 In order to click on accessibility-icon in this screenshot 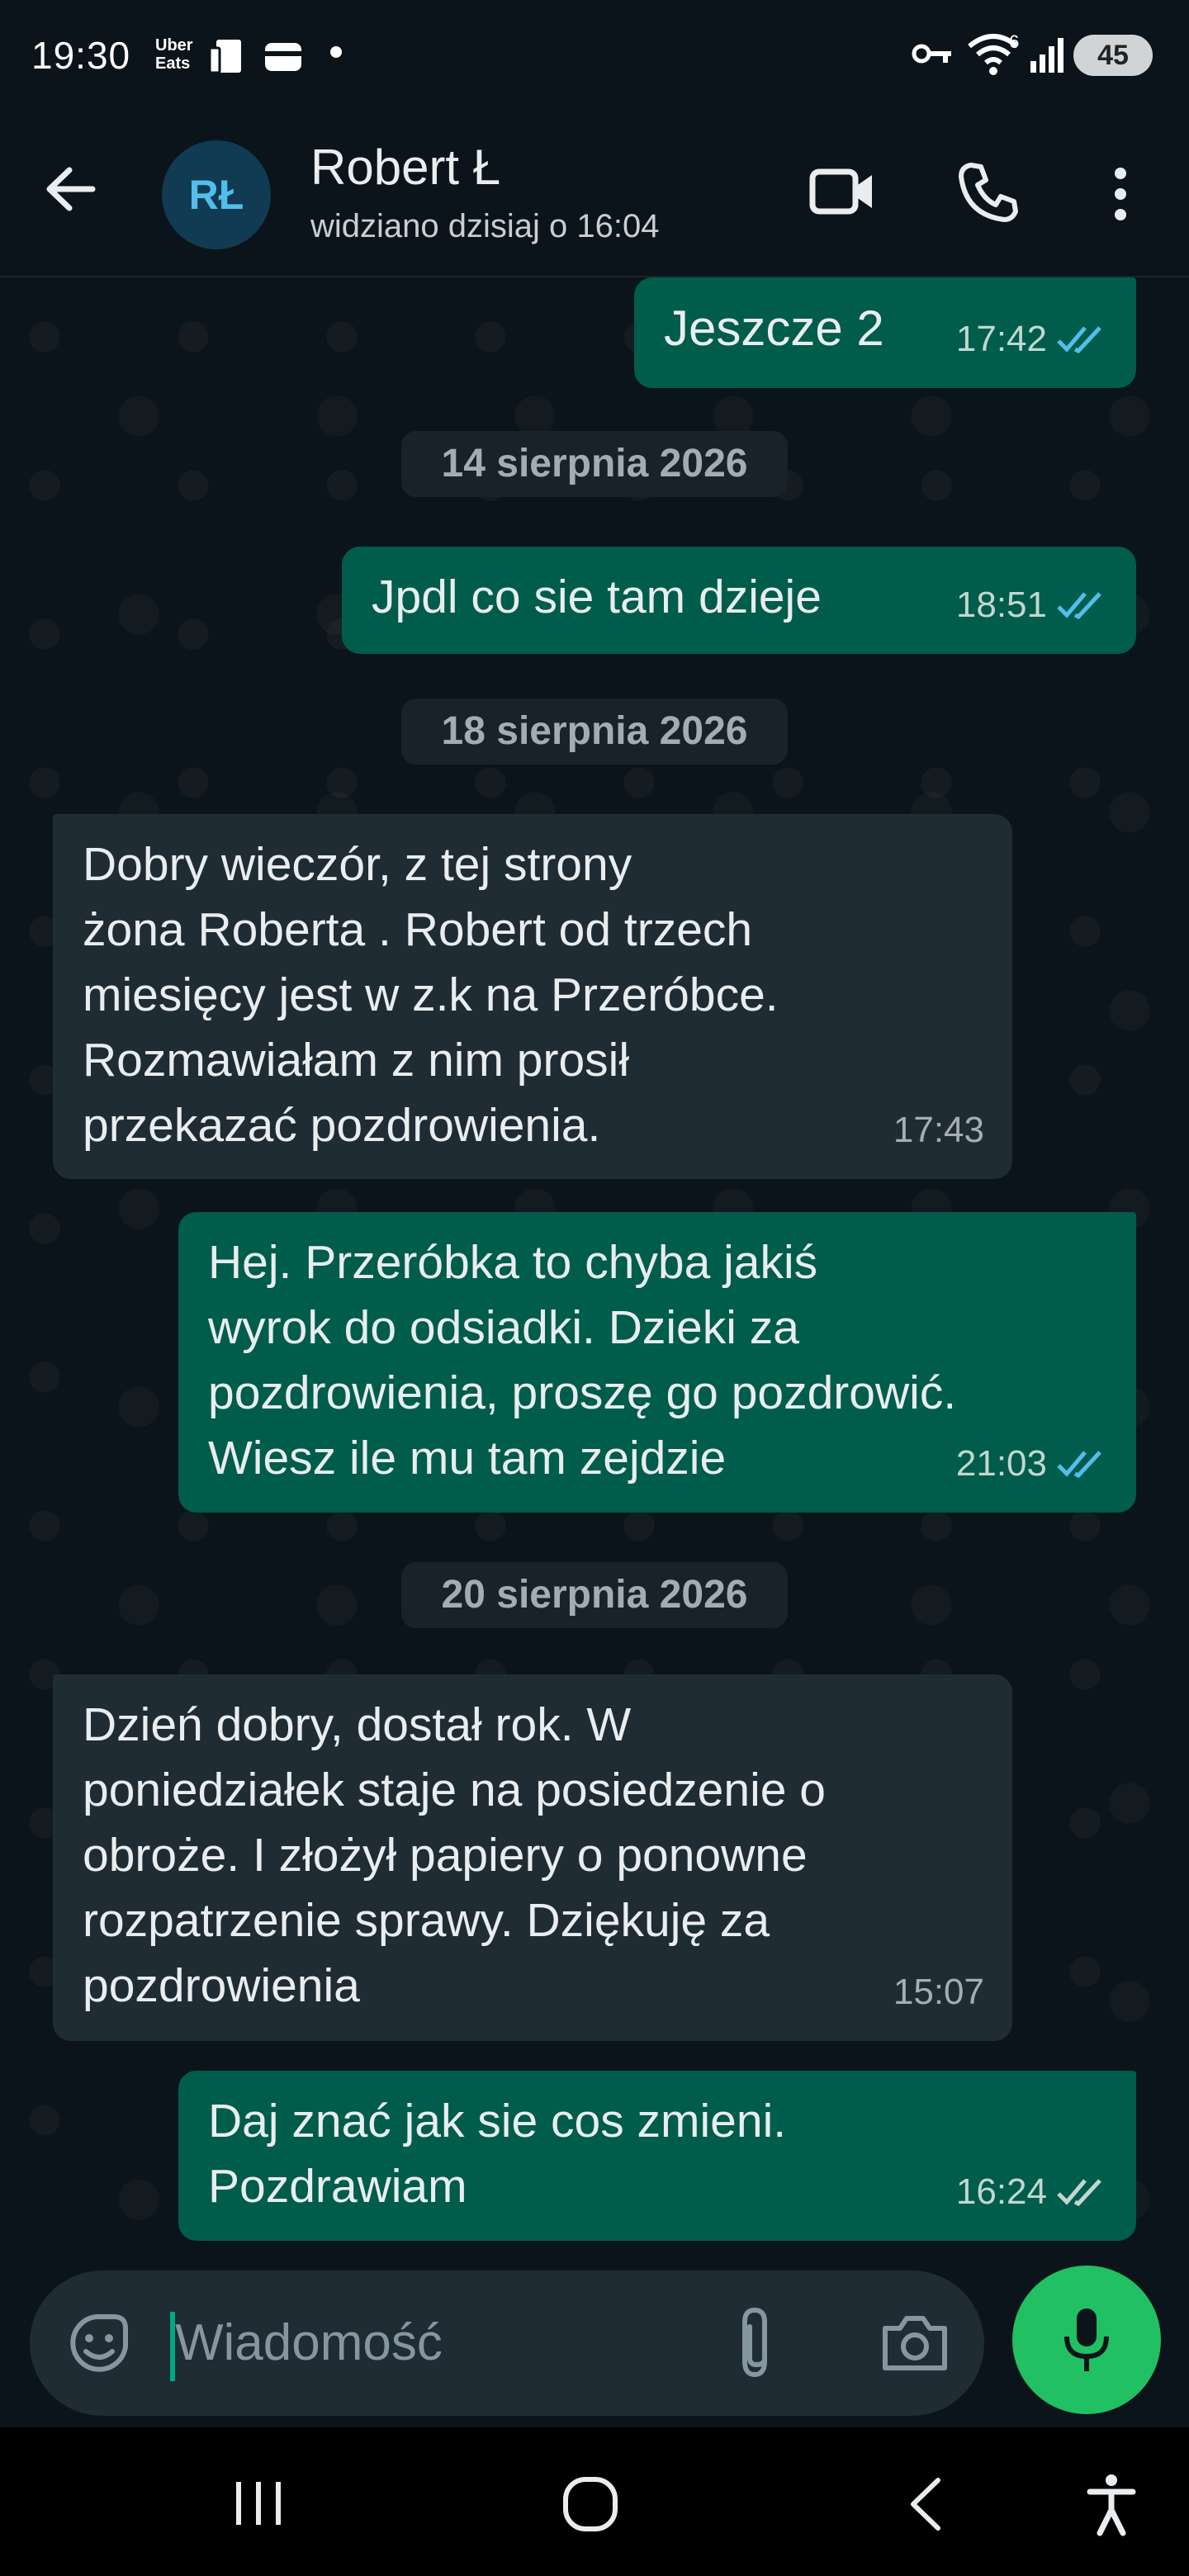, I will do `click(1111, 2505)`.